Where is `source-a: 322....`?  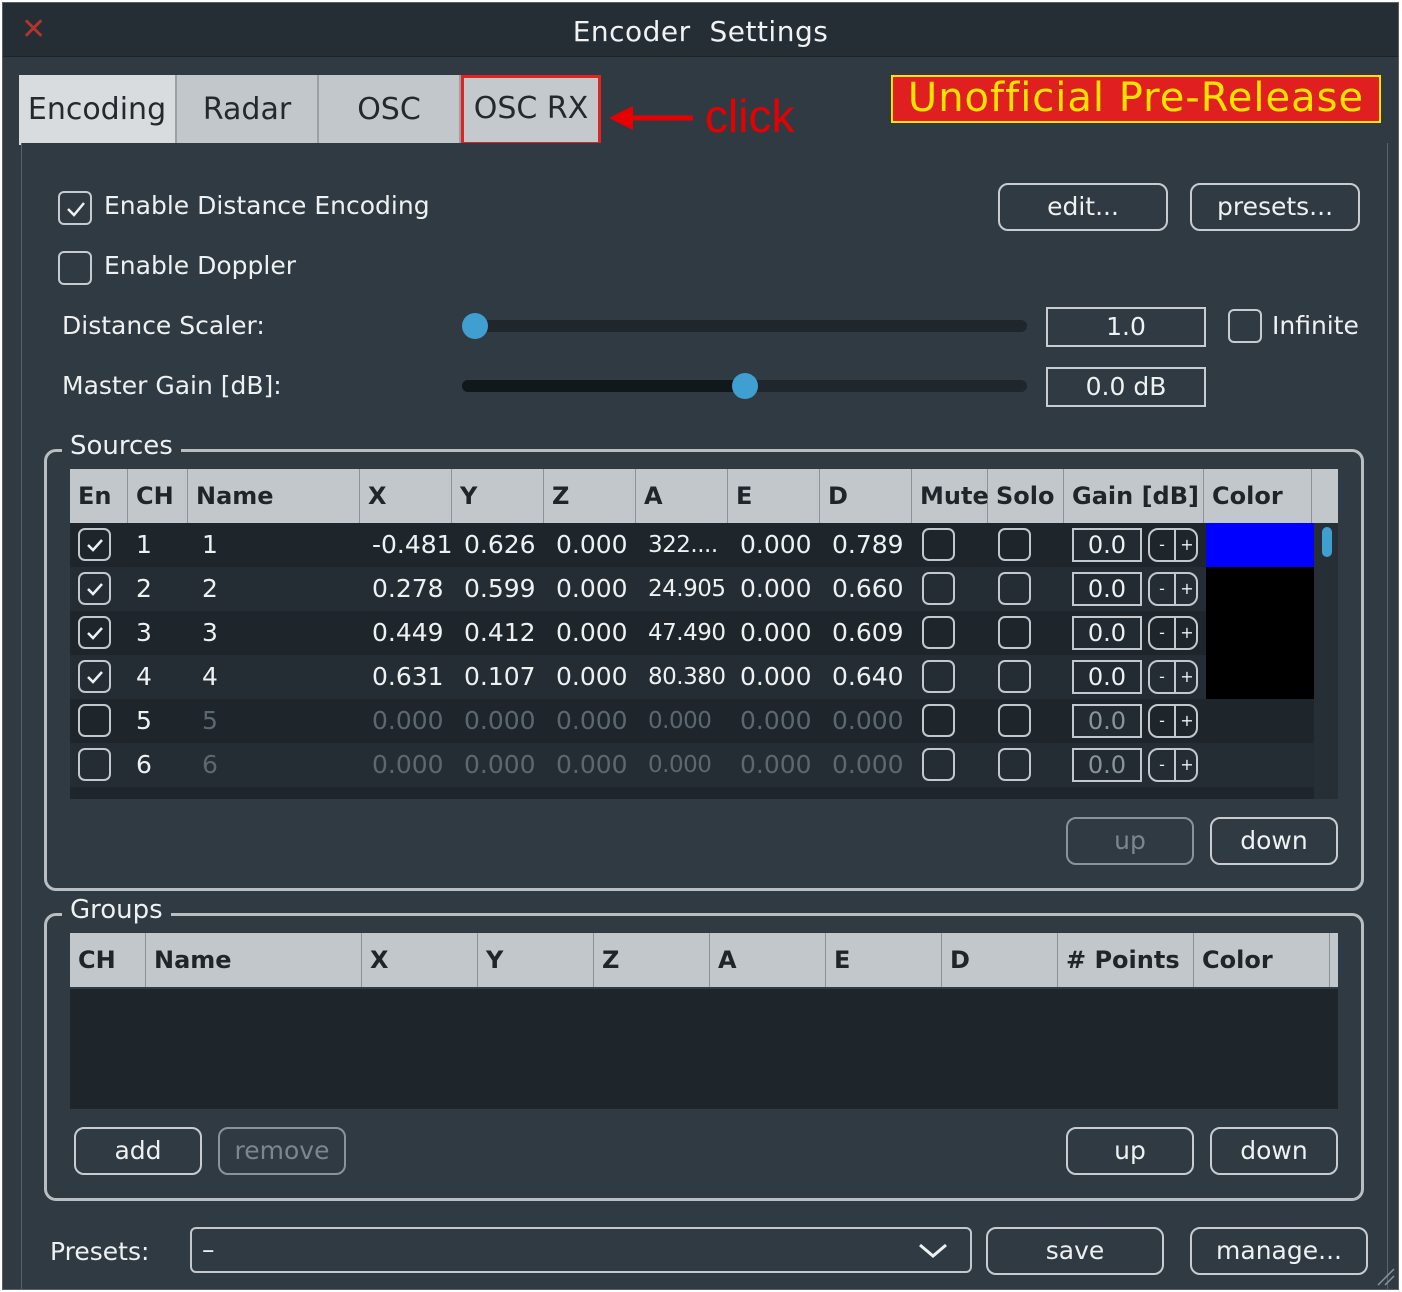 source-a: 322.... is located at coordinates (683, 545).